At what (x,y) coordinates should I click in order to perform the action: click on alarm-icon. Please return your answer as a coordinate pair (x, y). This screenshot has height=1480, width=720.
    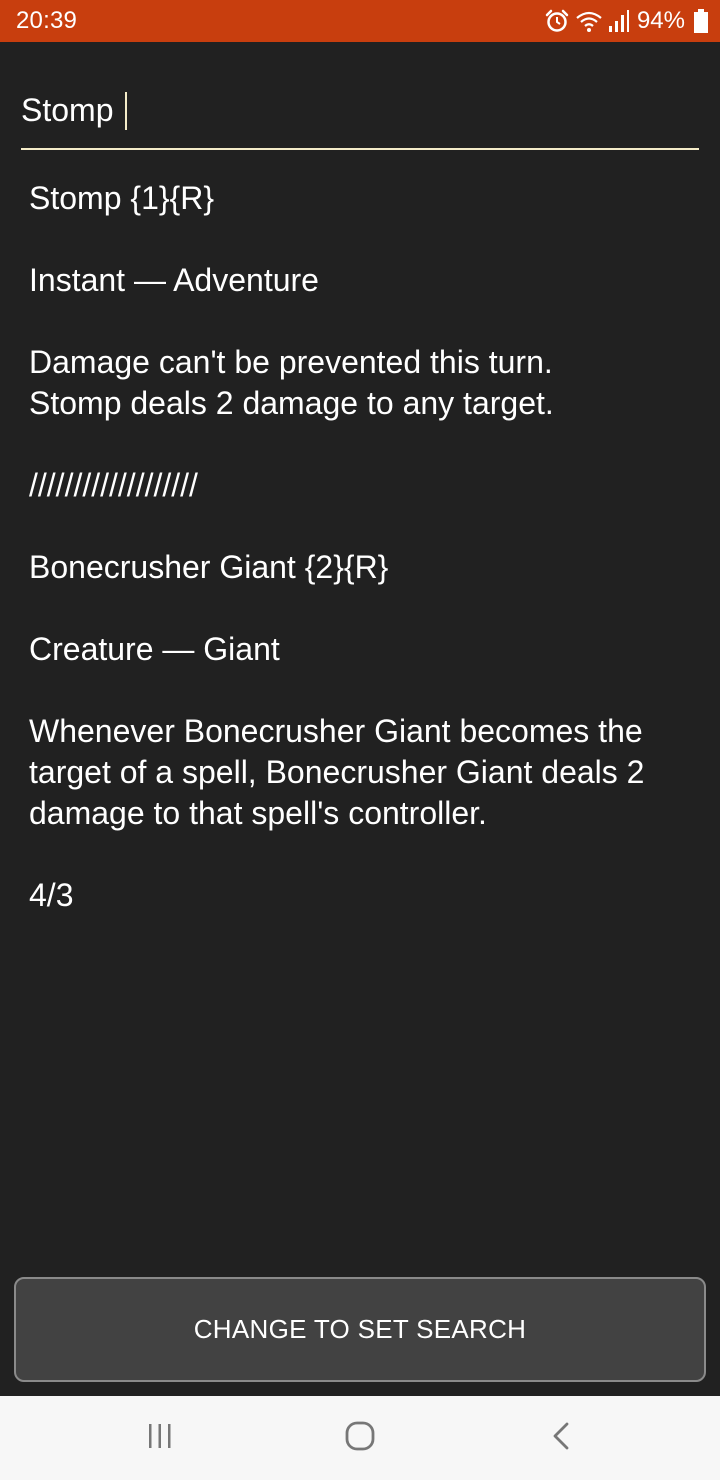
    Looking at the image, I should click on (557, 21).